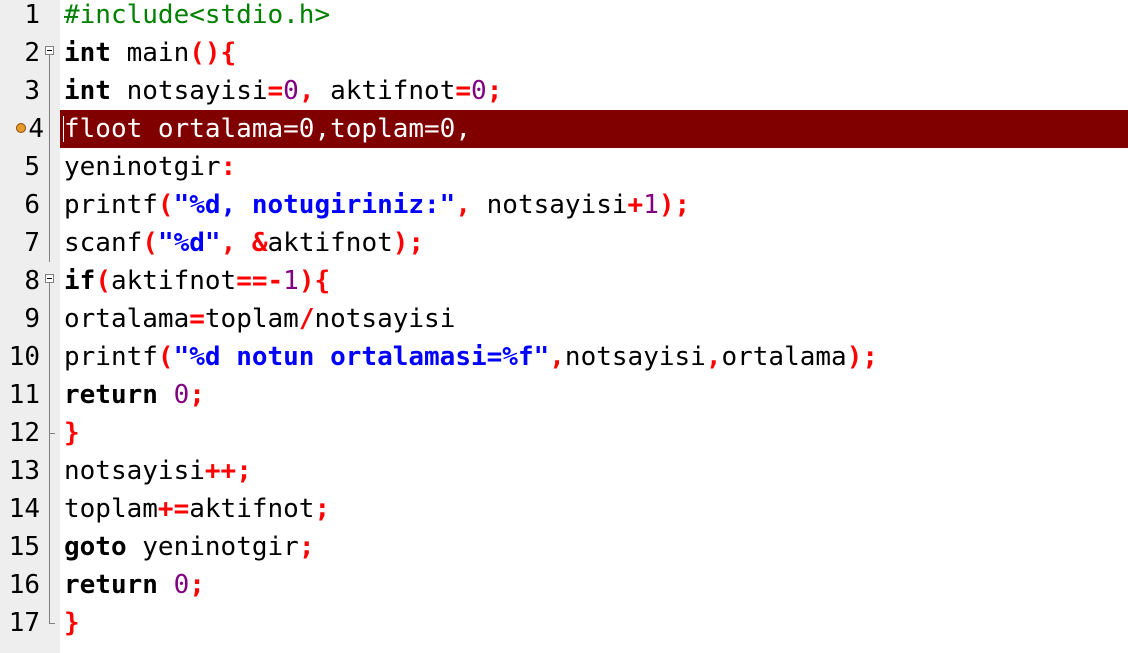  I want to click on breakpoint-highlight: floot ortalama=0,toplam=0,, so click(594, 129).